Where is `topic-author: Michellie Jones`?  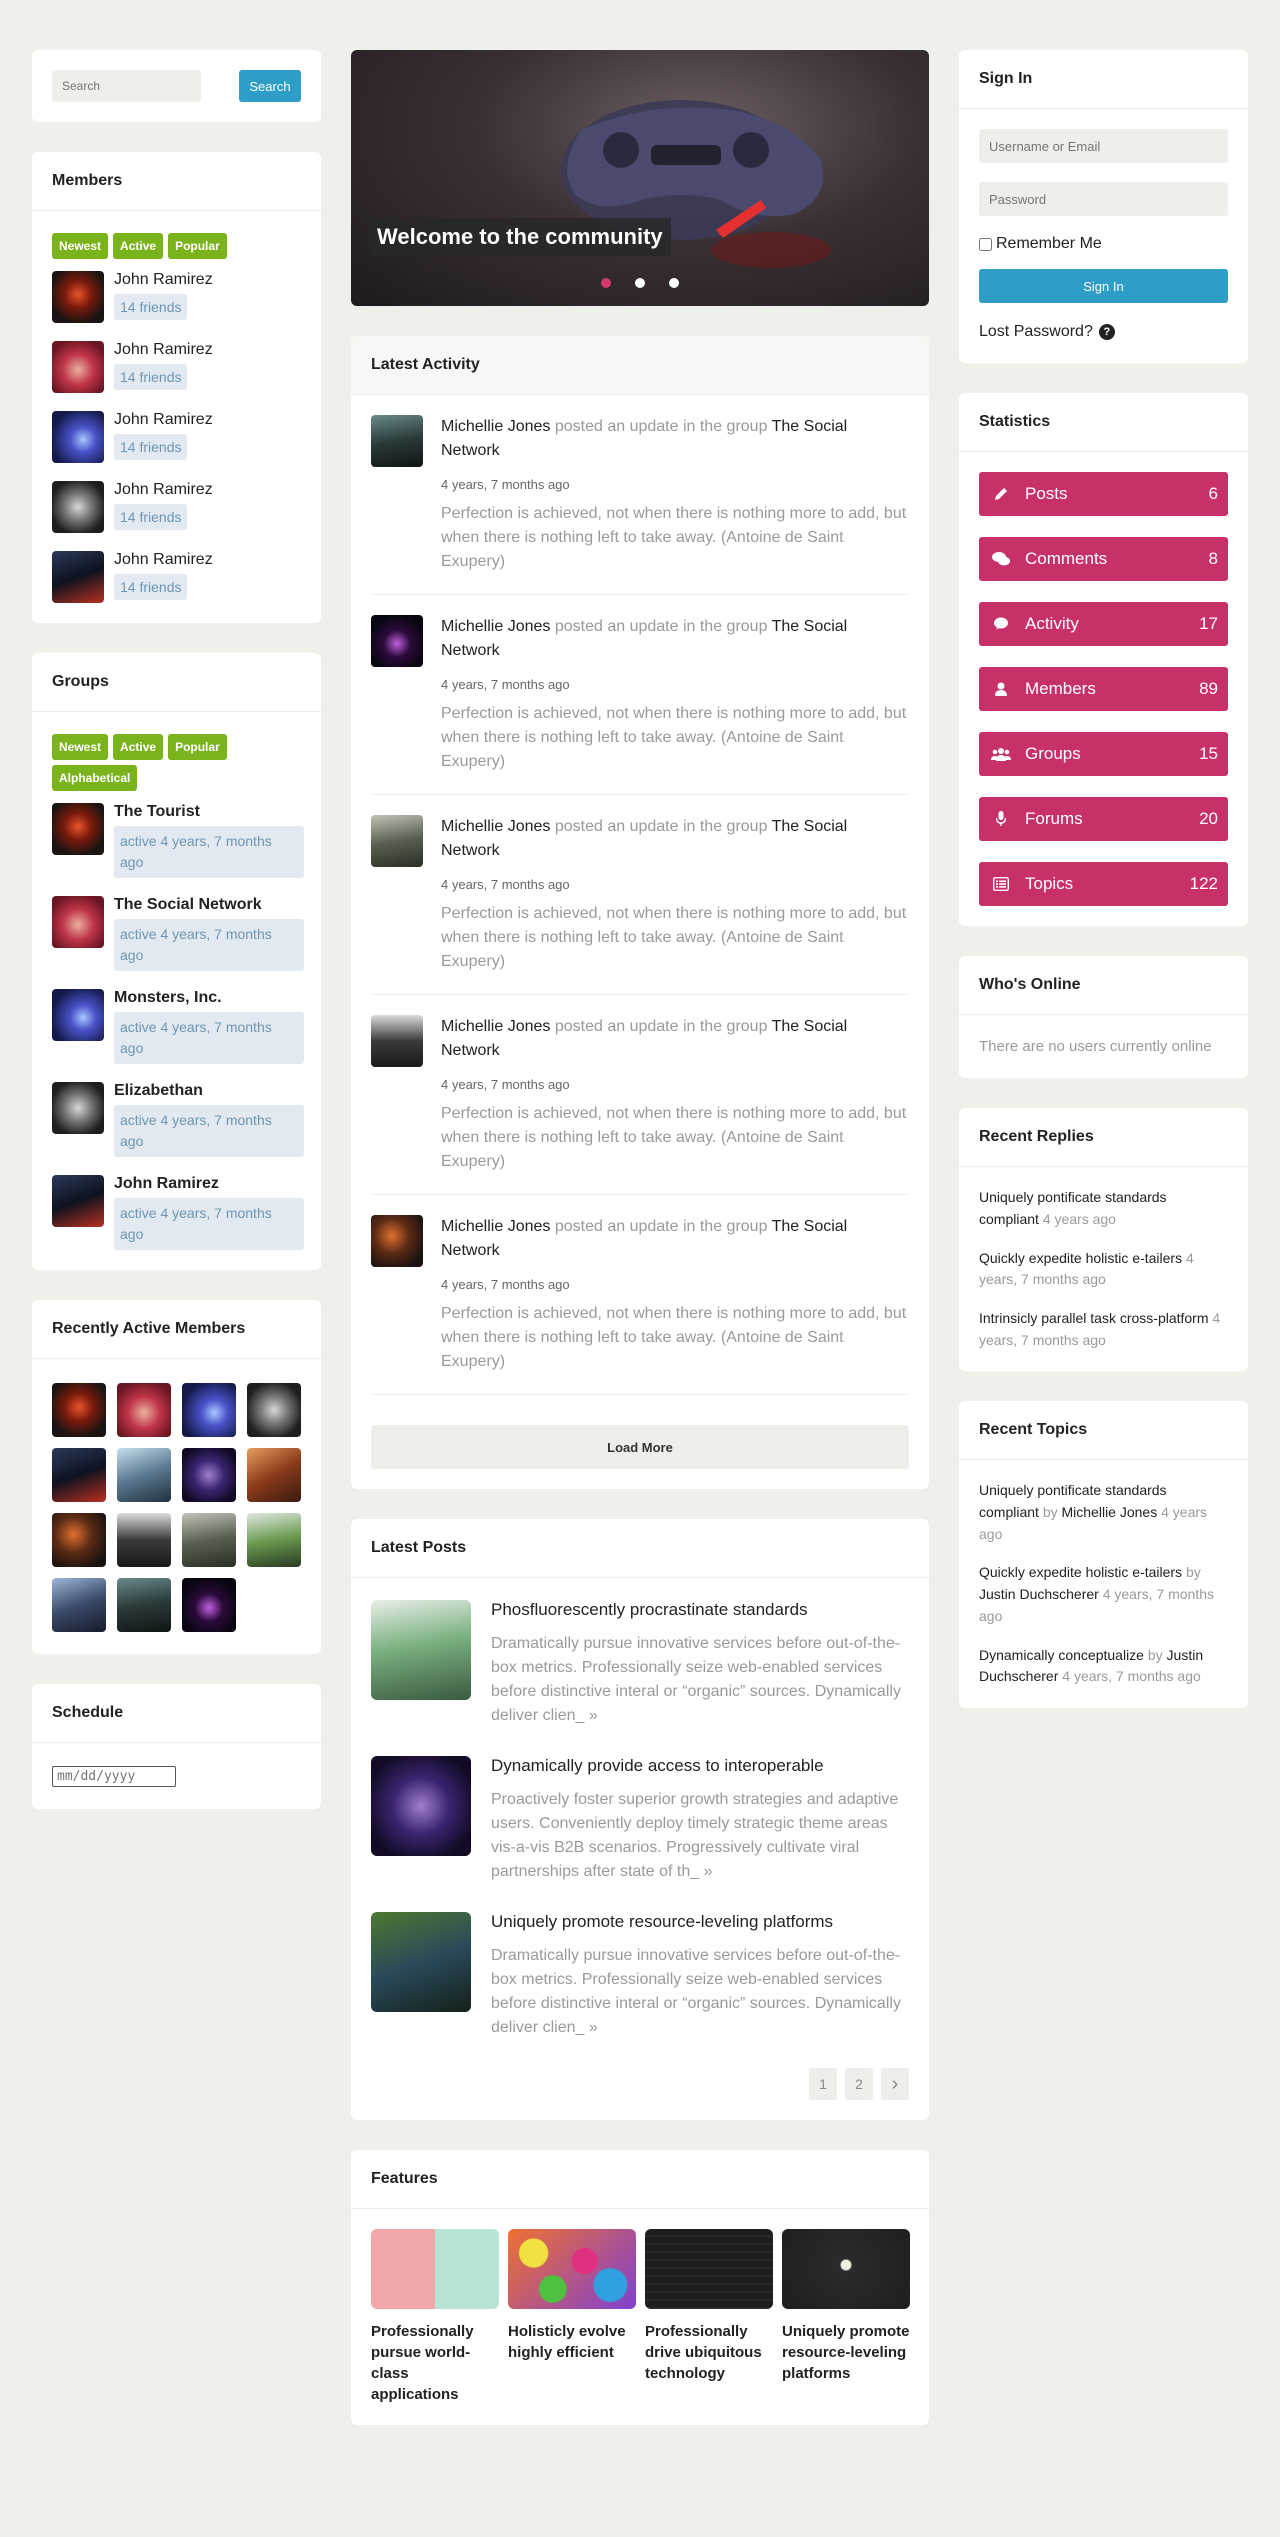
topic-author: Michellie Jones is located at coordinates (1110, 1512).